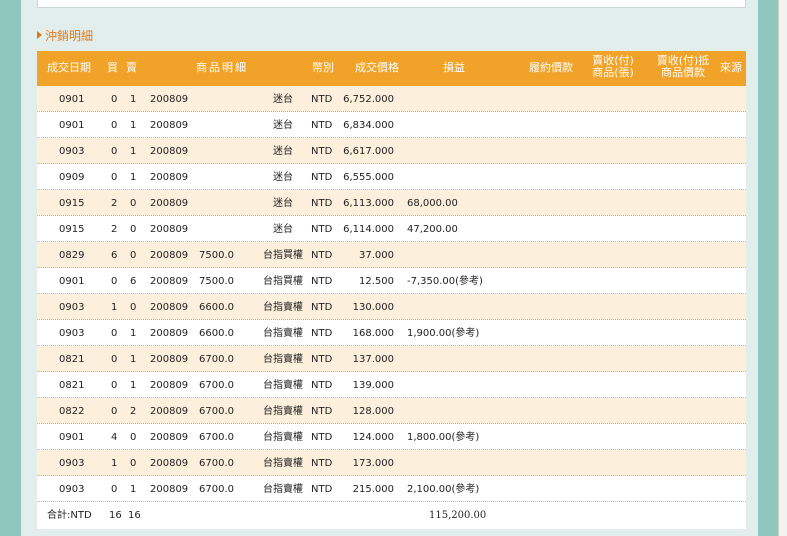  Describe the element at coordinates (376, 281) in the screenshot. I see `cell-price: 12.500` at that location.